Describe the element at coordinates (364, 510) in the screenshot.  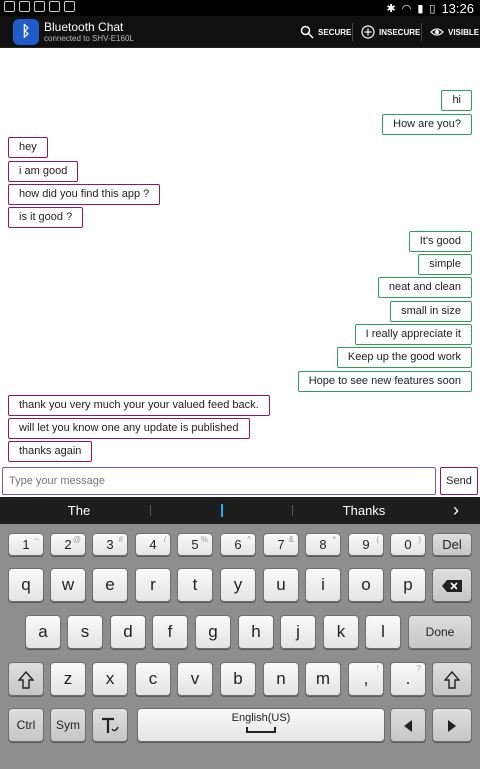
I see `suggestion-right: Thanks` at that location.